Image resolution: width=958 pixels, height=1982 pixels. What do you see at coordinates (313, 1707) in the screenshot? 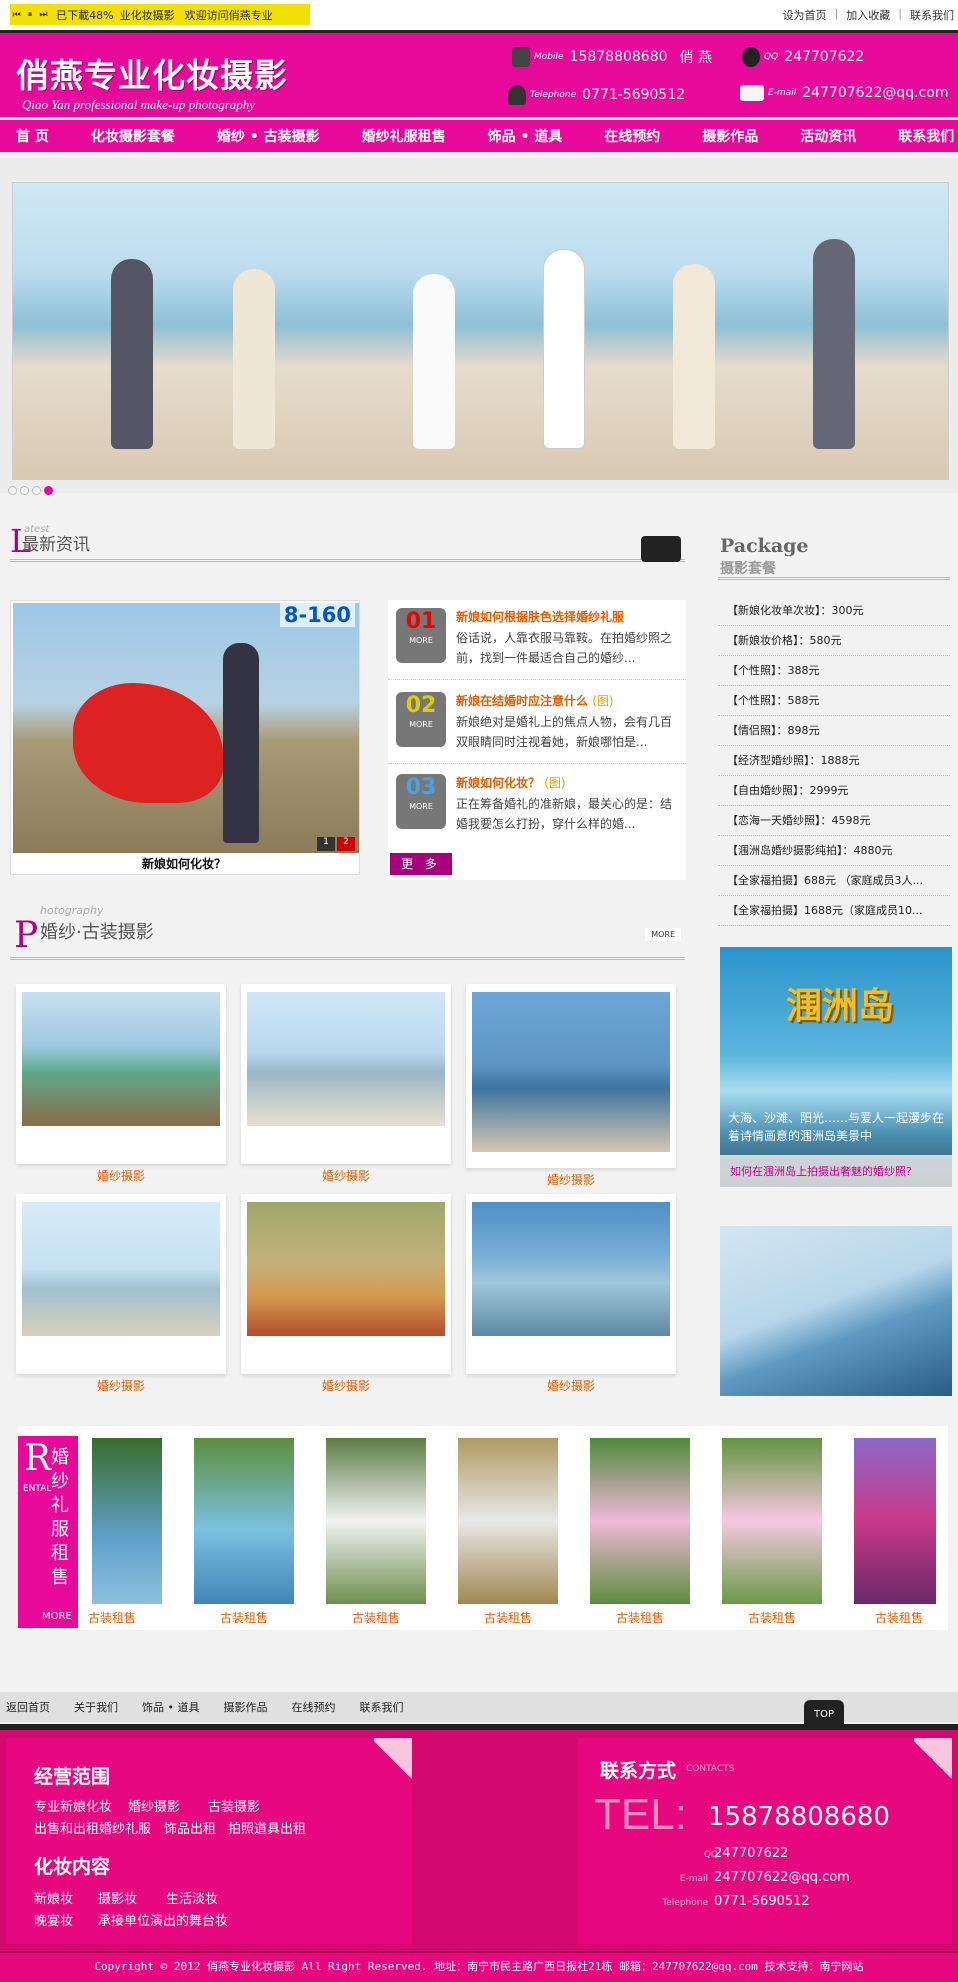
I see `footer-nav-booking: 在线预约` at bounding box center [313, 1707].